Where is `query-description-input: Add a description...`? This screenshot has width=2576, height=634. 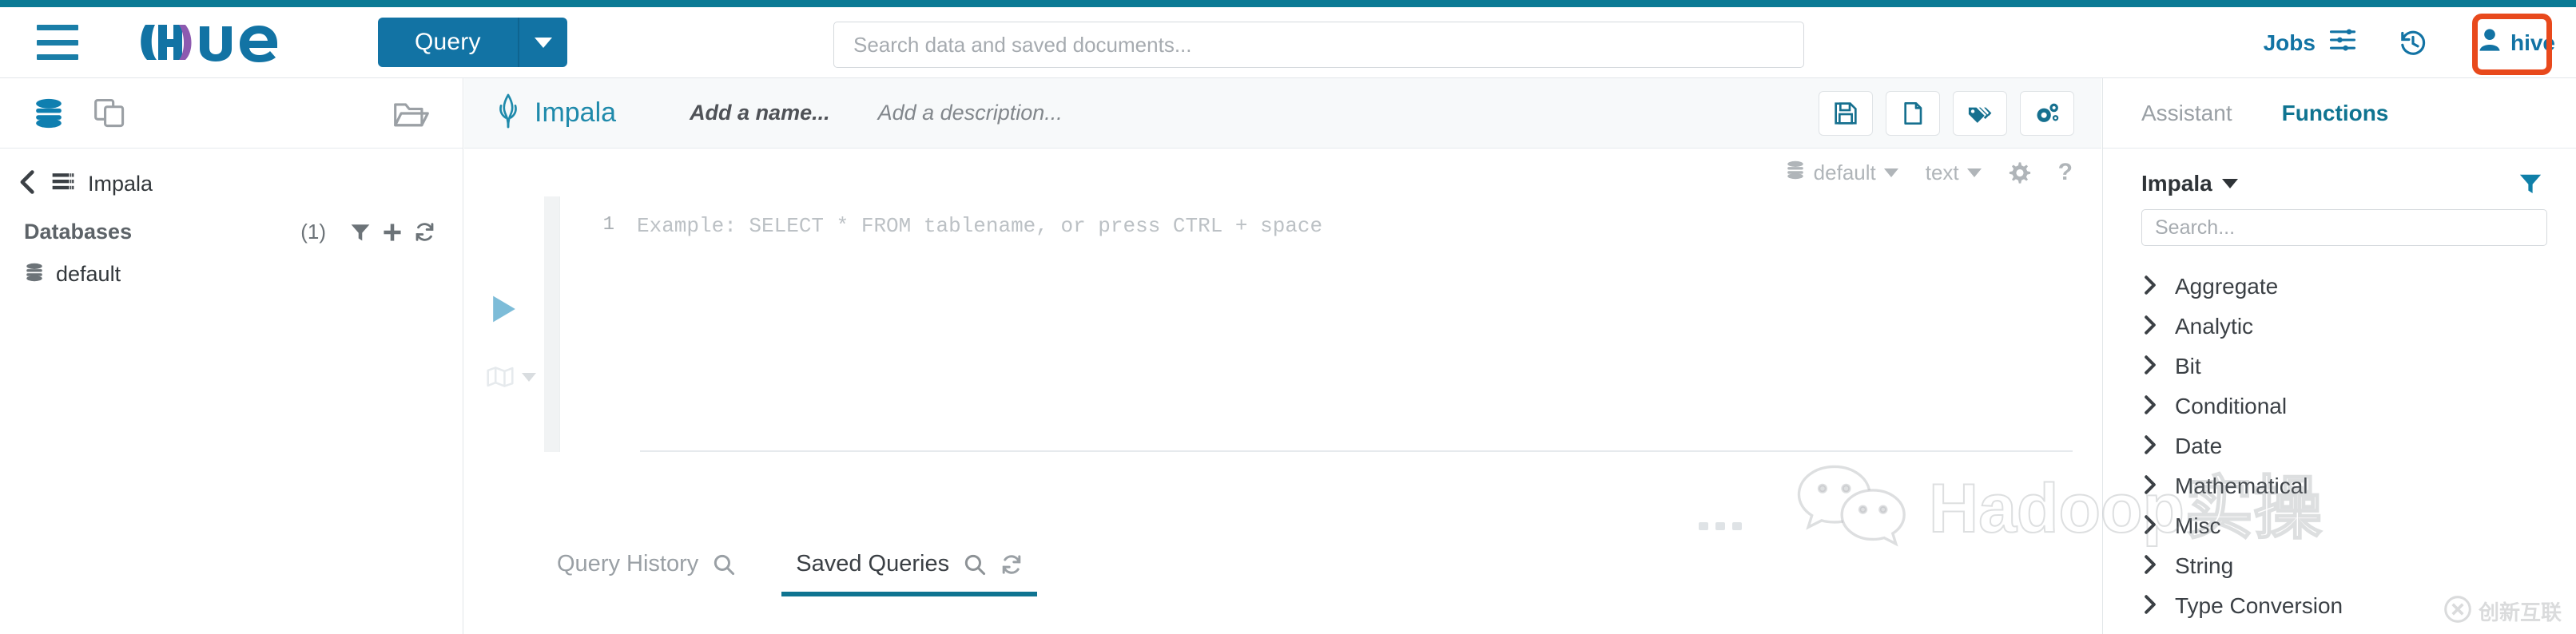 query-description-input: Add a description... is located at coordinates (970, 113).